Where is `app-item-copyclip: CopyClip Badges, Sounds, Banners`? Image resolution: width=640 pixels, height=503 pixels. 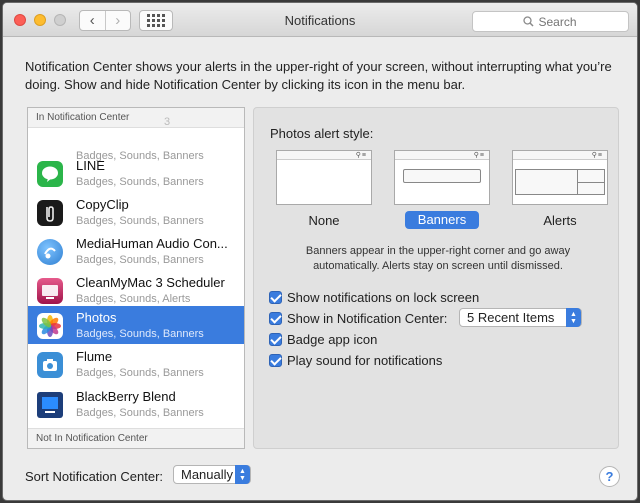 app-item-copyclip: CopyClip Badges, Sounds, Banners is located at coordinates (136, 212).